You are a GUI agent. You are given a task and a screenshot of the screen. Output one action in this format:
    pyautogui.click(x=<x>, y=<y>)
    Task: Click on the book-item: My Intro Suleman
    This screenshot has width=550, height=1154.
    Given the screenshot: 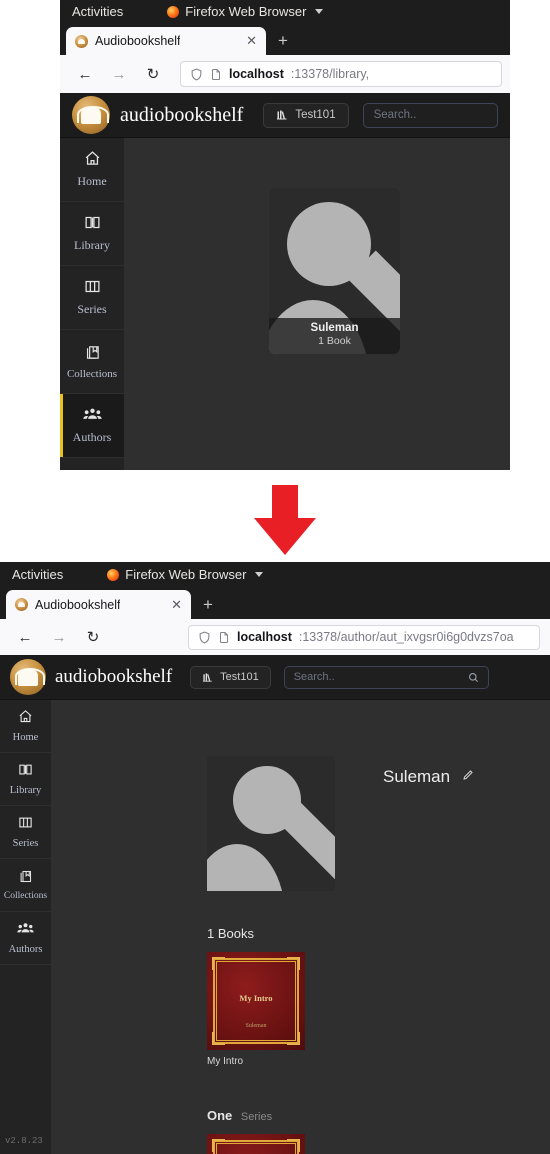 What is the action you would take?
    pyautogui.click(x=256, y=1144)
    